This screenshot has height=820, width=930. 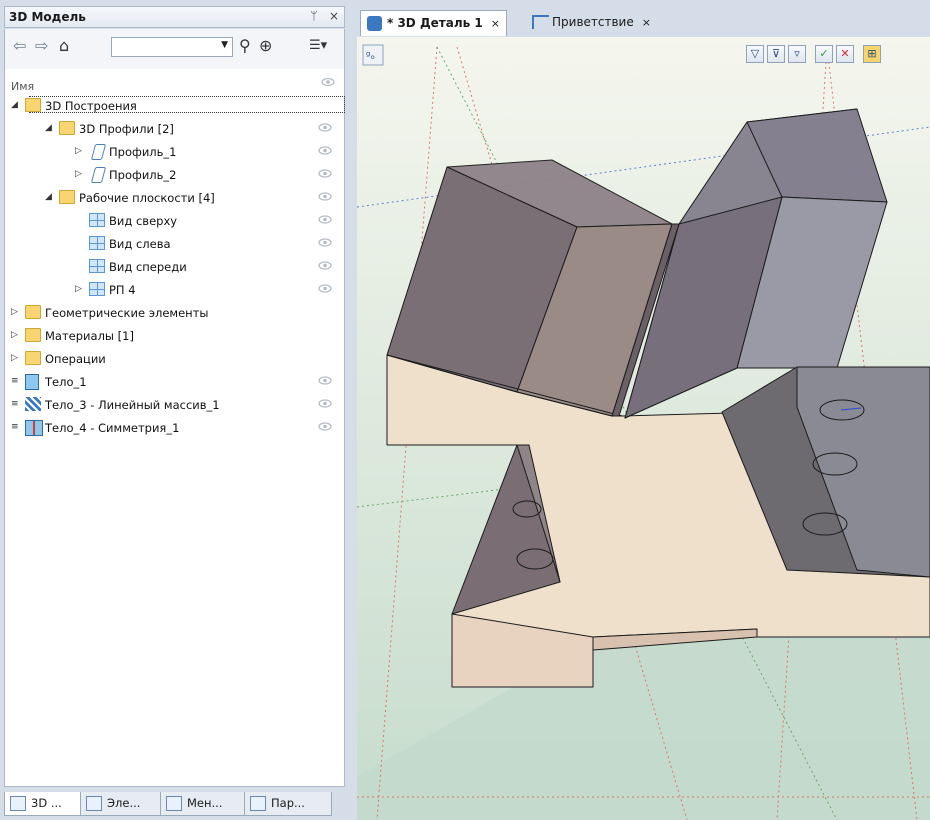 What do you see at coordinates (224, 45) in the screenshot?
I see `chevron-down-icon: ▼` at bounding box center [224, 45].